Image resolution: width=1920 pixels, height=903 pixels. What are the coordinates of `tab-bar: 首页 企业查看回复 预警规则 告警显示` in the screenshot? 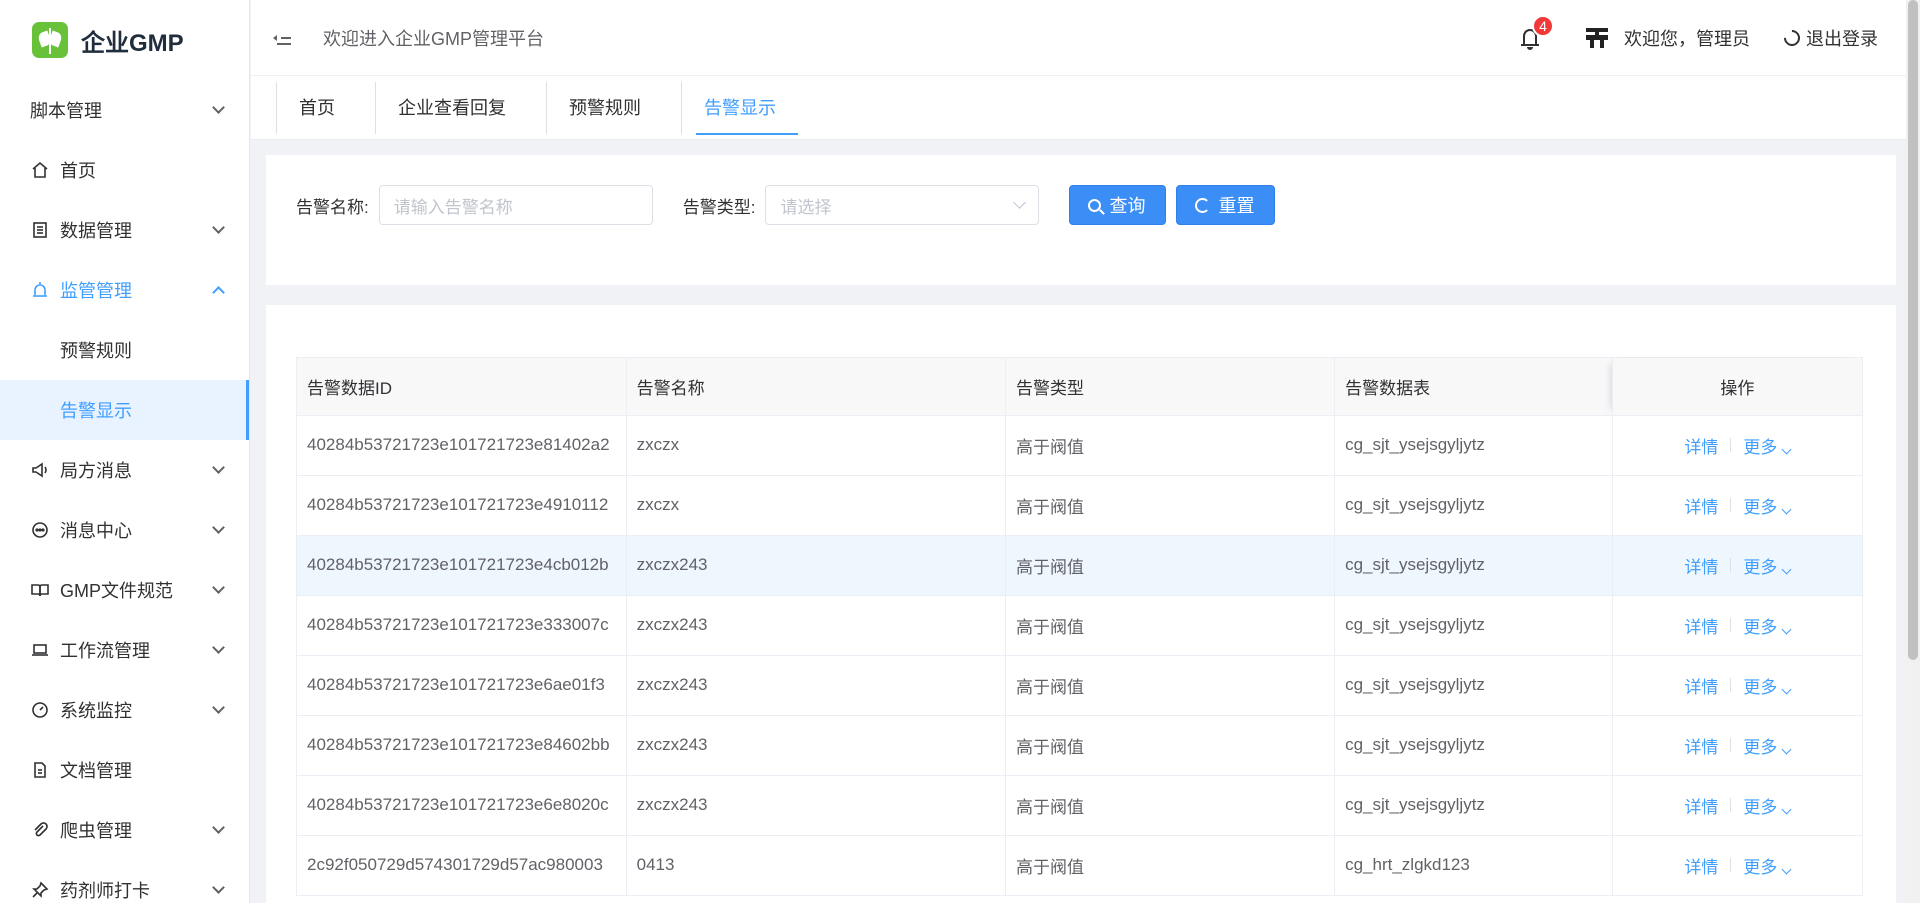 It's located at (1085, 108).